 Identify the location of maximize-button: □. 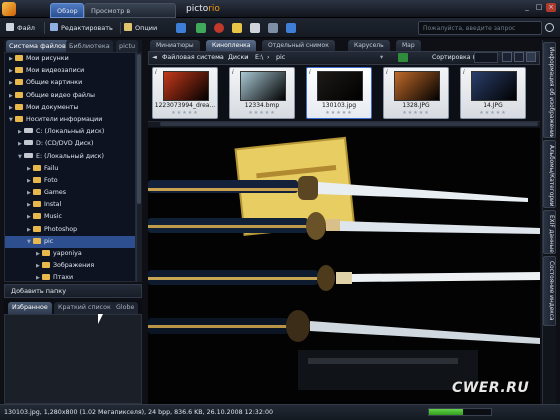
(539, 7).